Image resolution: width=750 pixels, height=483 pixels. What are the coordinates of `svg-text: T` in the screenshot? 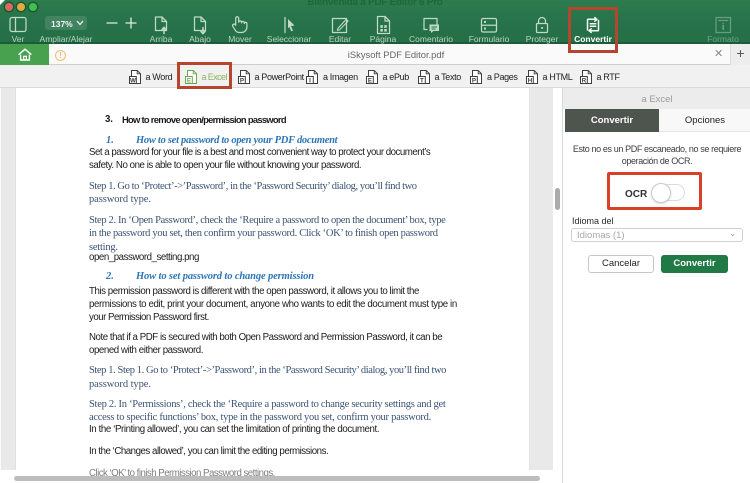 It's located at (422, 80).